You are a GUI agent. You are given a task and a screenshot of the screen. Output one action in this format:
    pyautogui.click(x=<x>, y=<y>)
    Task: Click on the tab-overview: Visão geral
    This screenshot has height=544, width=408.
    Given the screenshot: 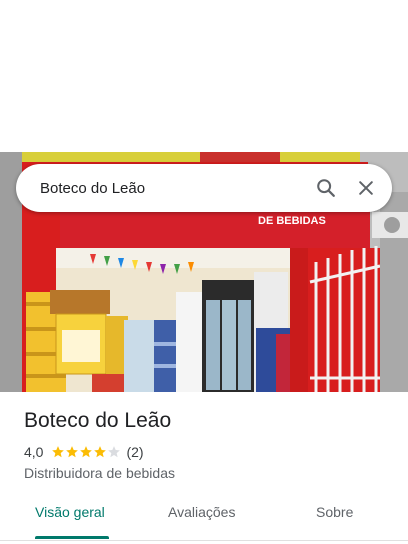 What is the action you would take?
    pyautogui.click(x=70, y=512)
    